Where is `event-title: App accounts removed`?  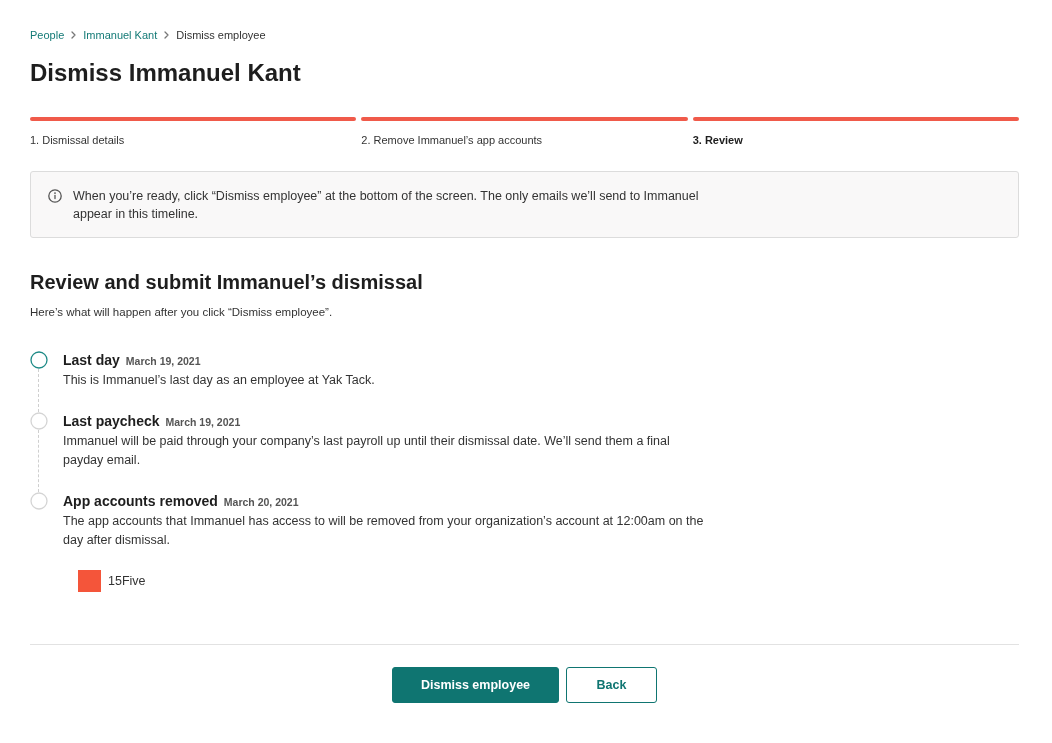 event-title: App accounts removed is located at coordinates (140, 501).